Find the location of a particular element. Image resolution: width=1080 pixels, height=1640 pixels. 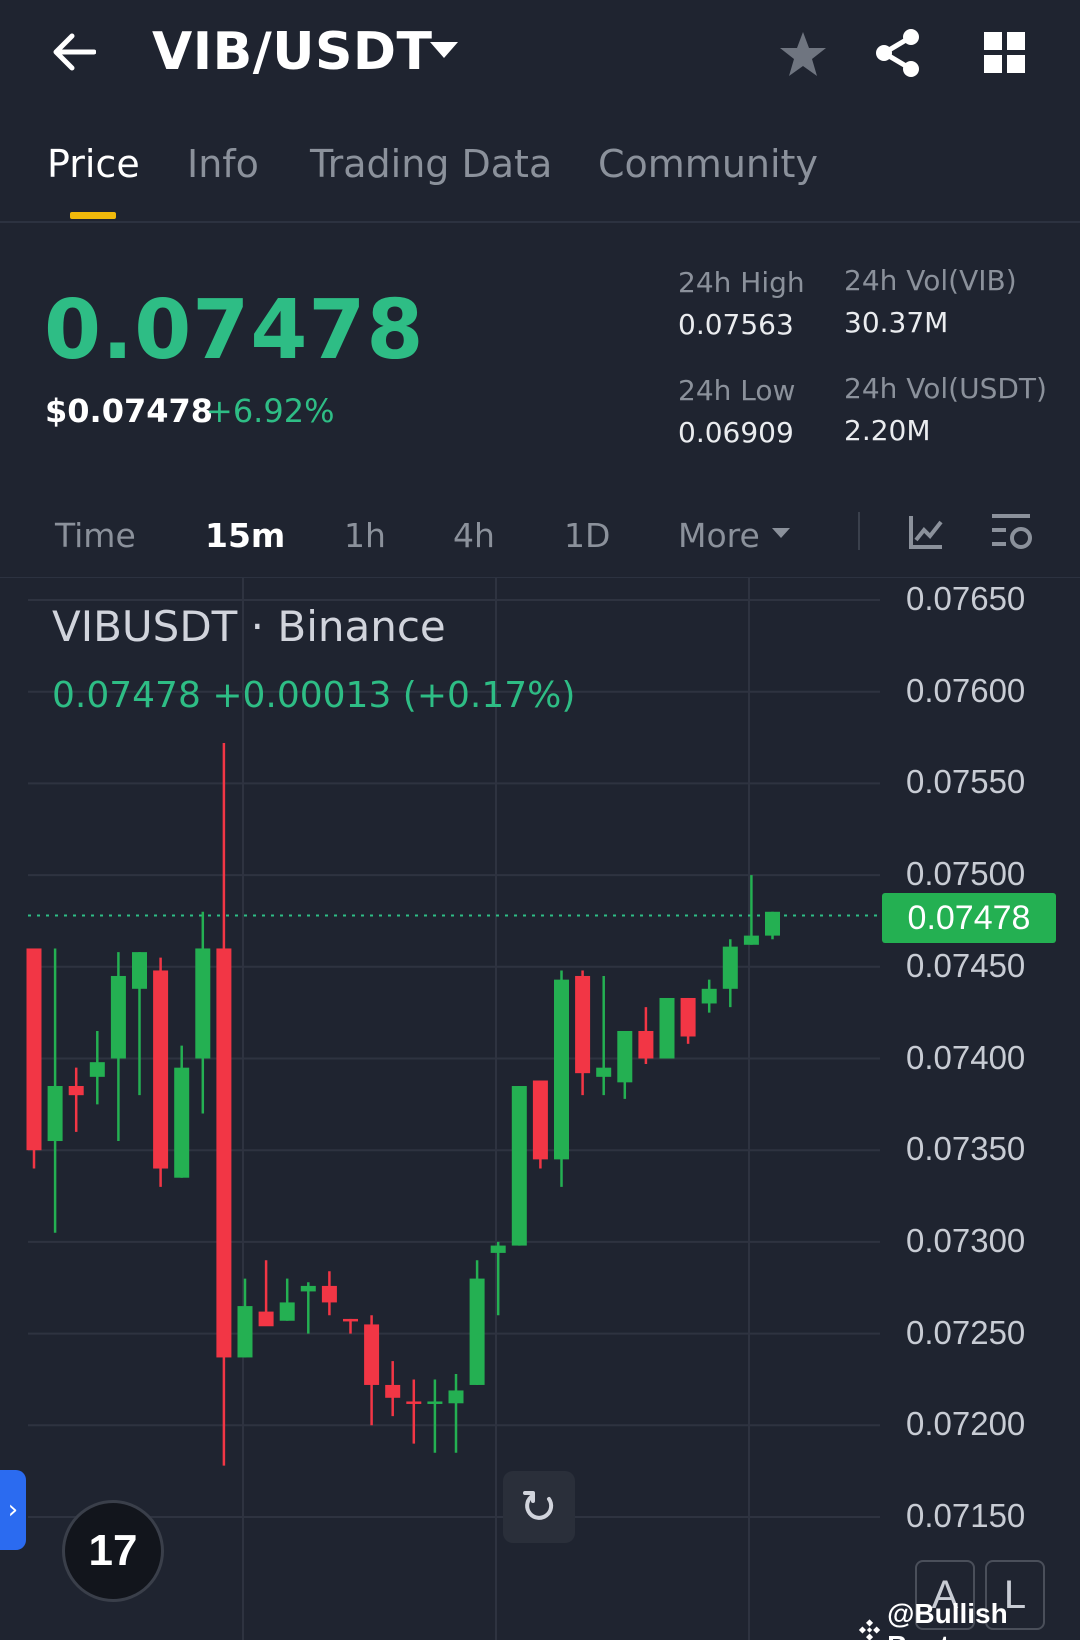

vol-base-label: 24h Vol(VIB) is located at coordinates (930, 280).